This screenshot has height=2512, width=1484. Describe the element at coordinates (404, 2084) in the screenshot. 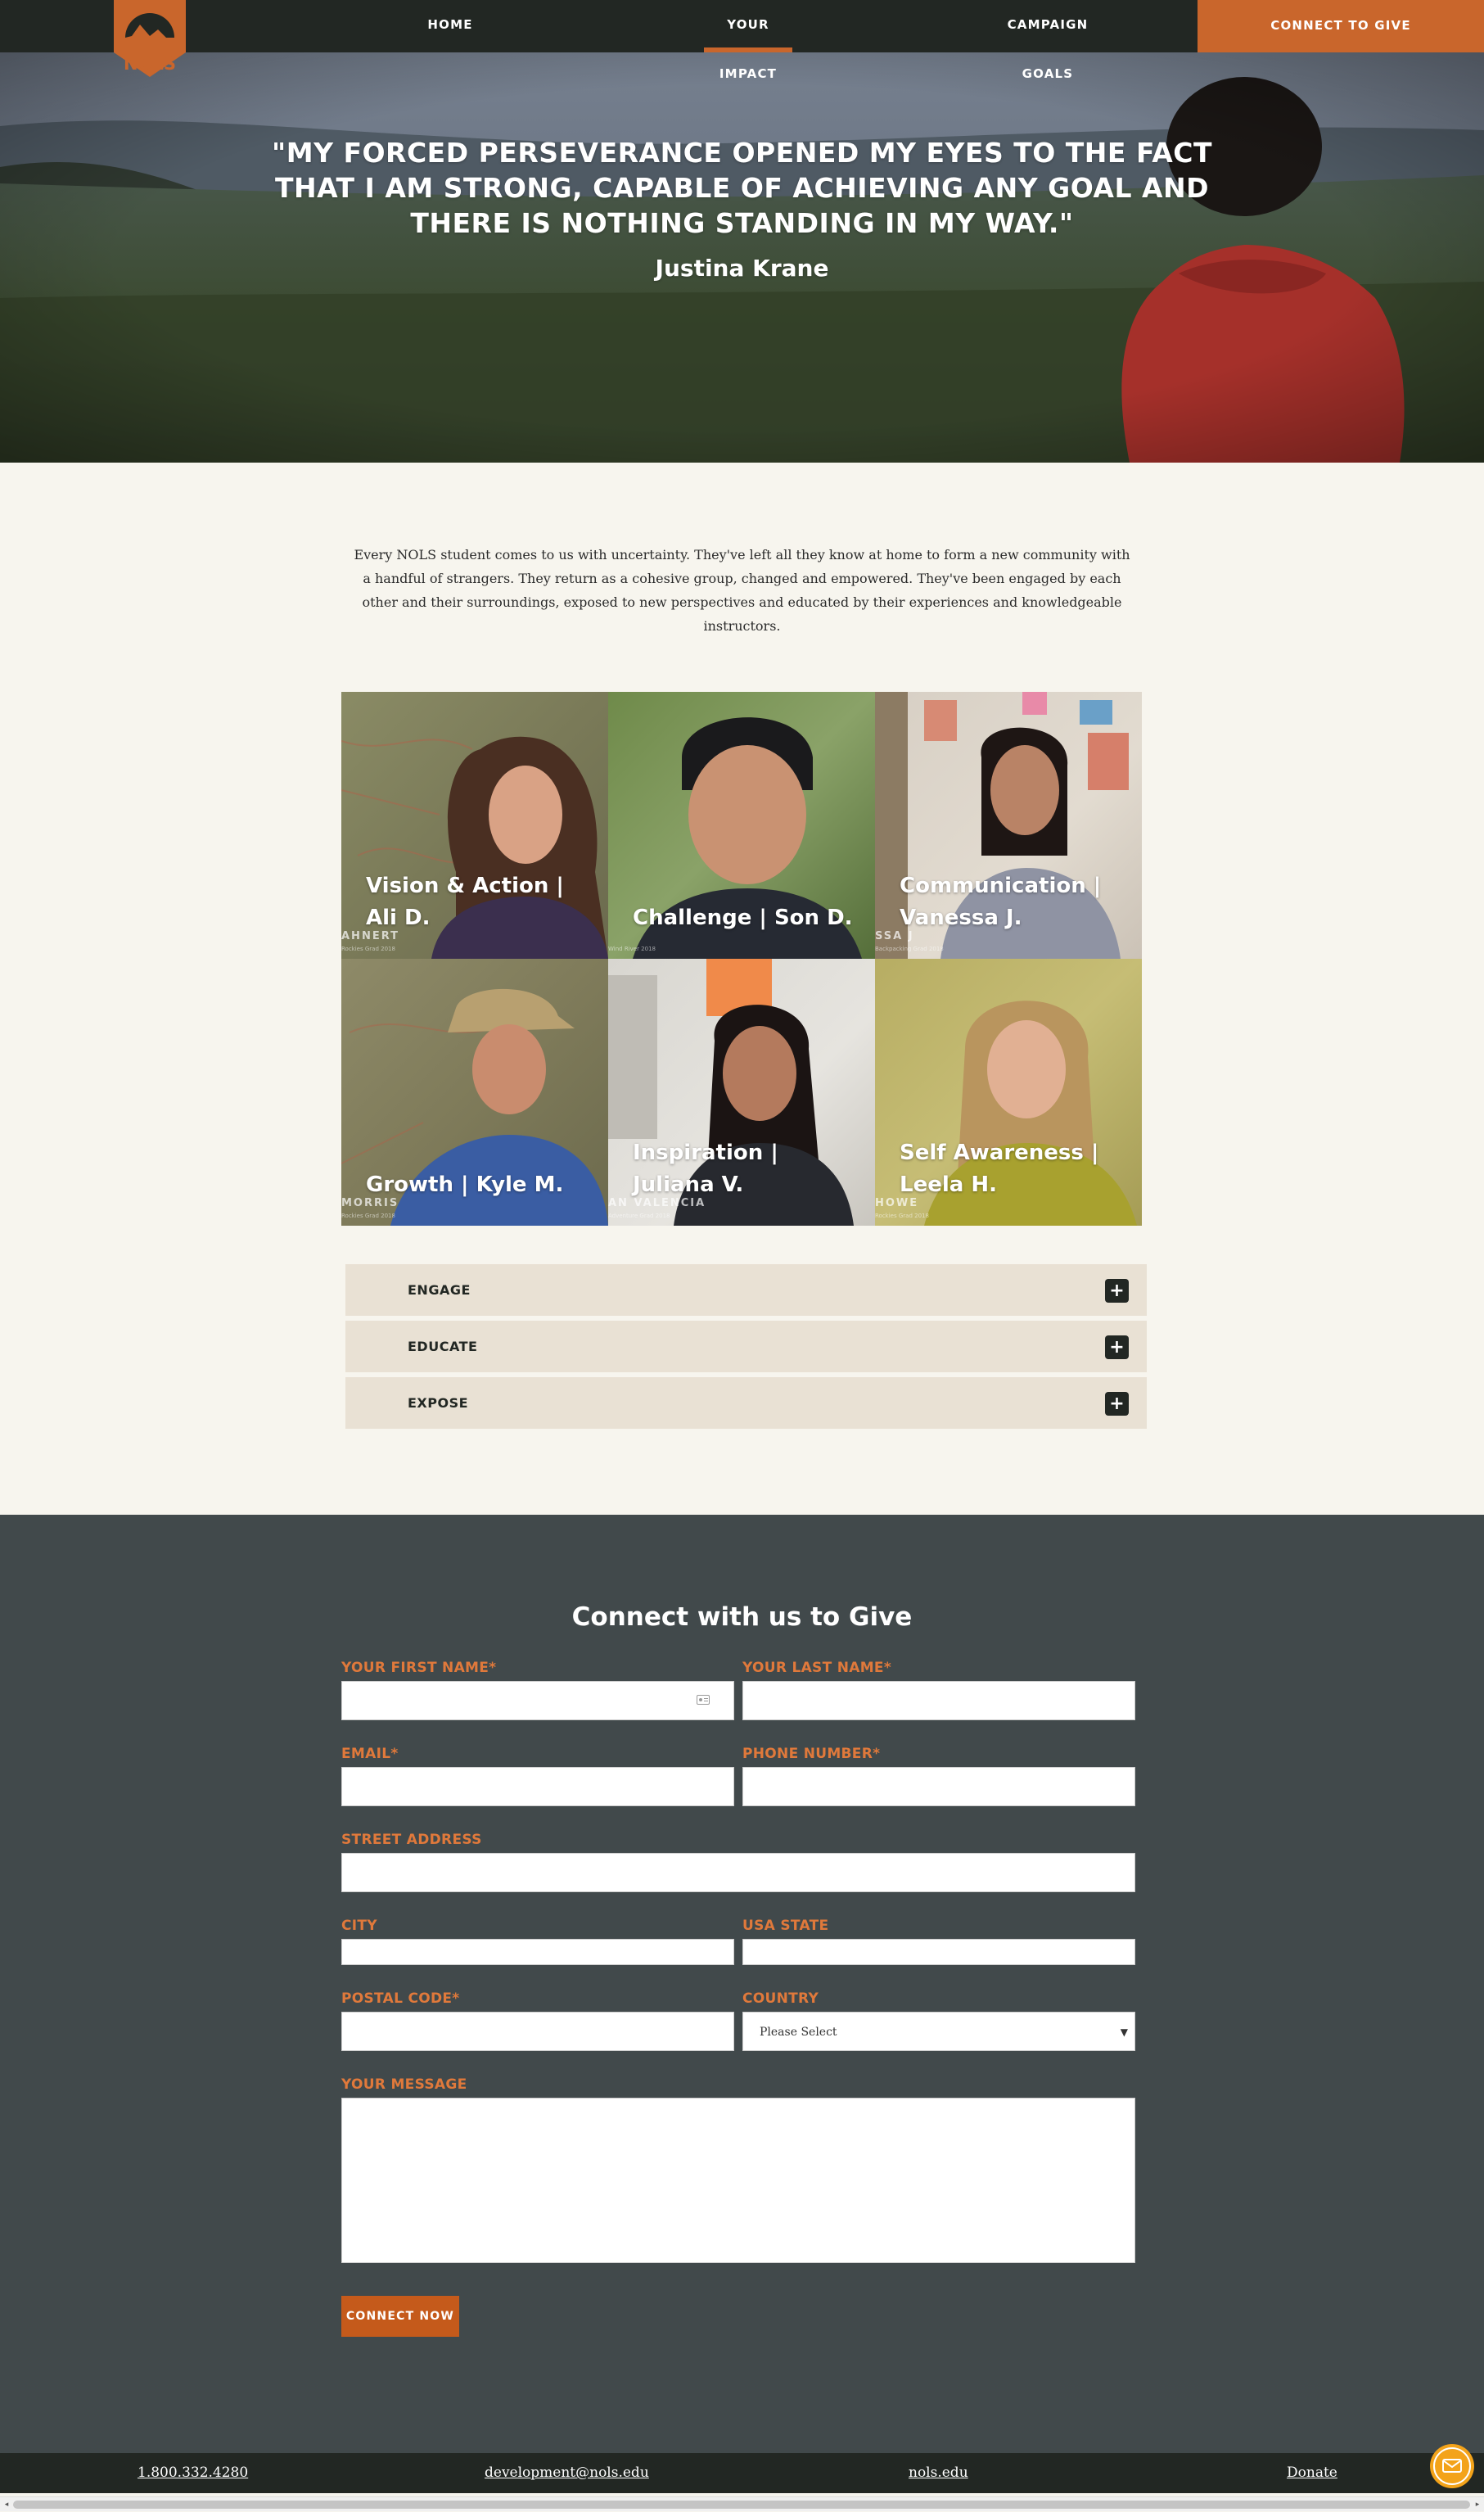

I see `message-label: YOUR MESSAGE` at that location.